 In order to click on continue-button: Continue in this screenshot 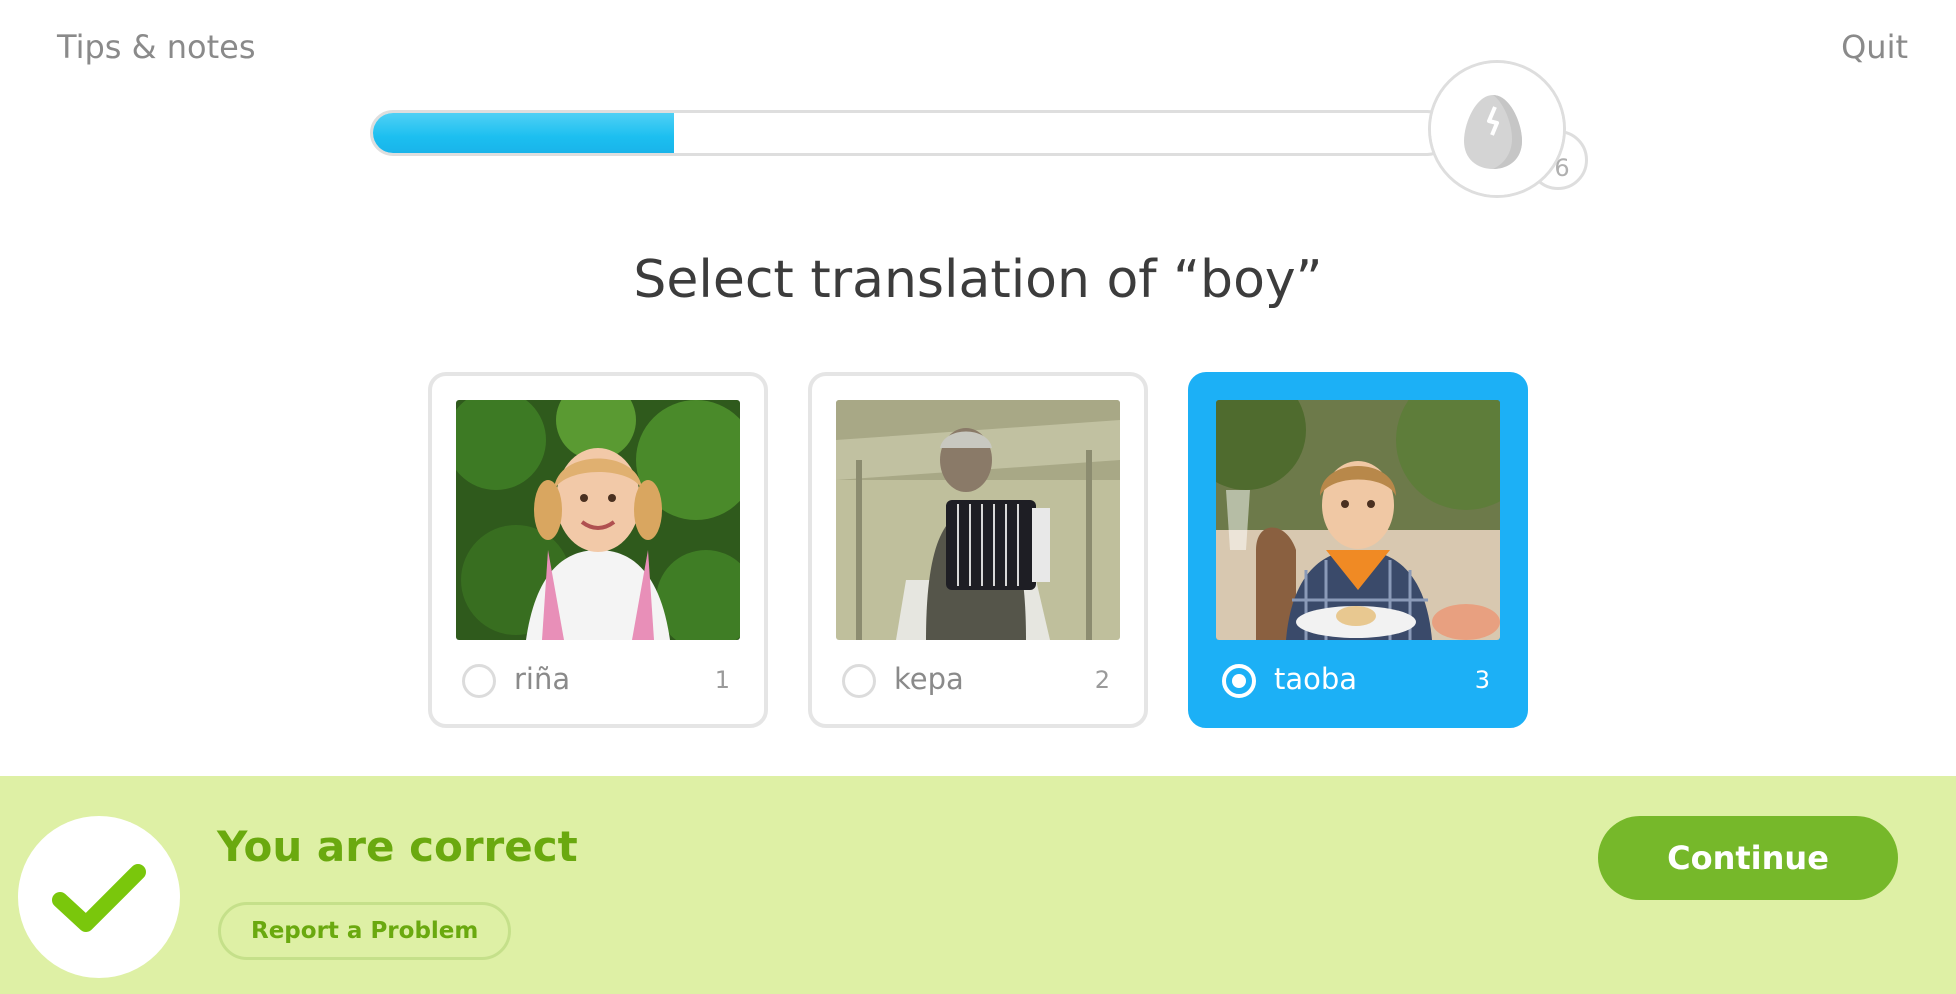, I will do `click(1748, 858)`.